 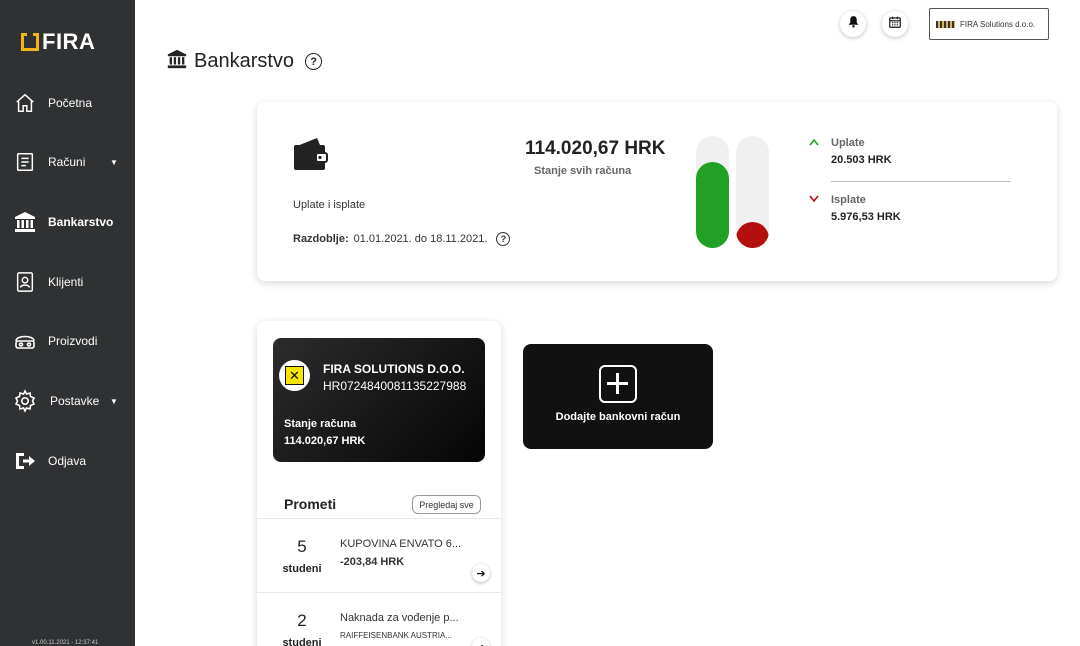 What do you see at coordinates (998, 24) in the screenshot?
I see `company-name: FIRA Solutions d.o.o.` at bounding box center [998, 24].